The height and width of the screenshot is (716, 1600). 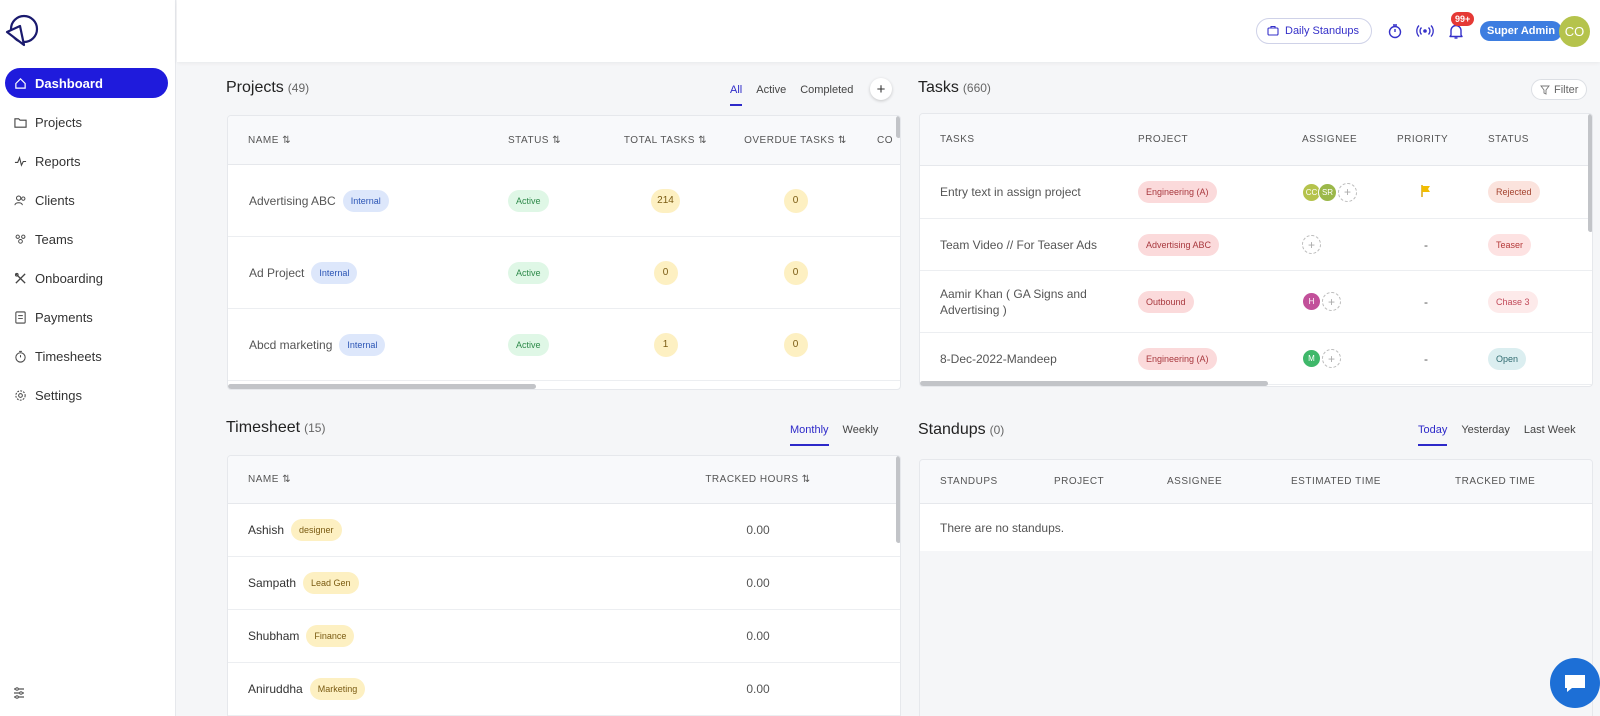 I want to click on chat-launcher-button, so click(x=1575, y=683).